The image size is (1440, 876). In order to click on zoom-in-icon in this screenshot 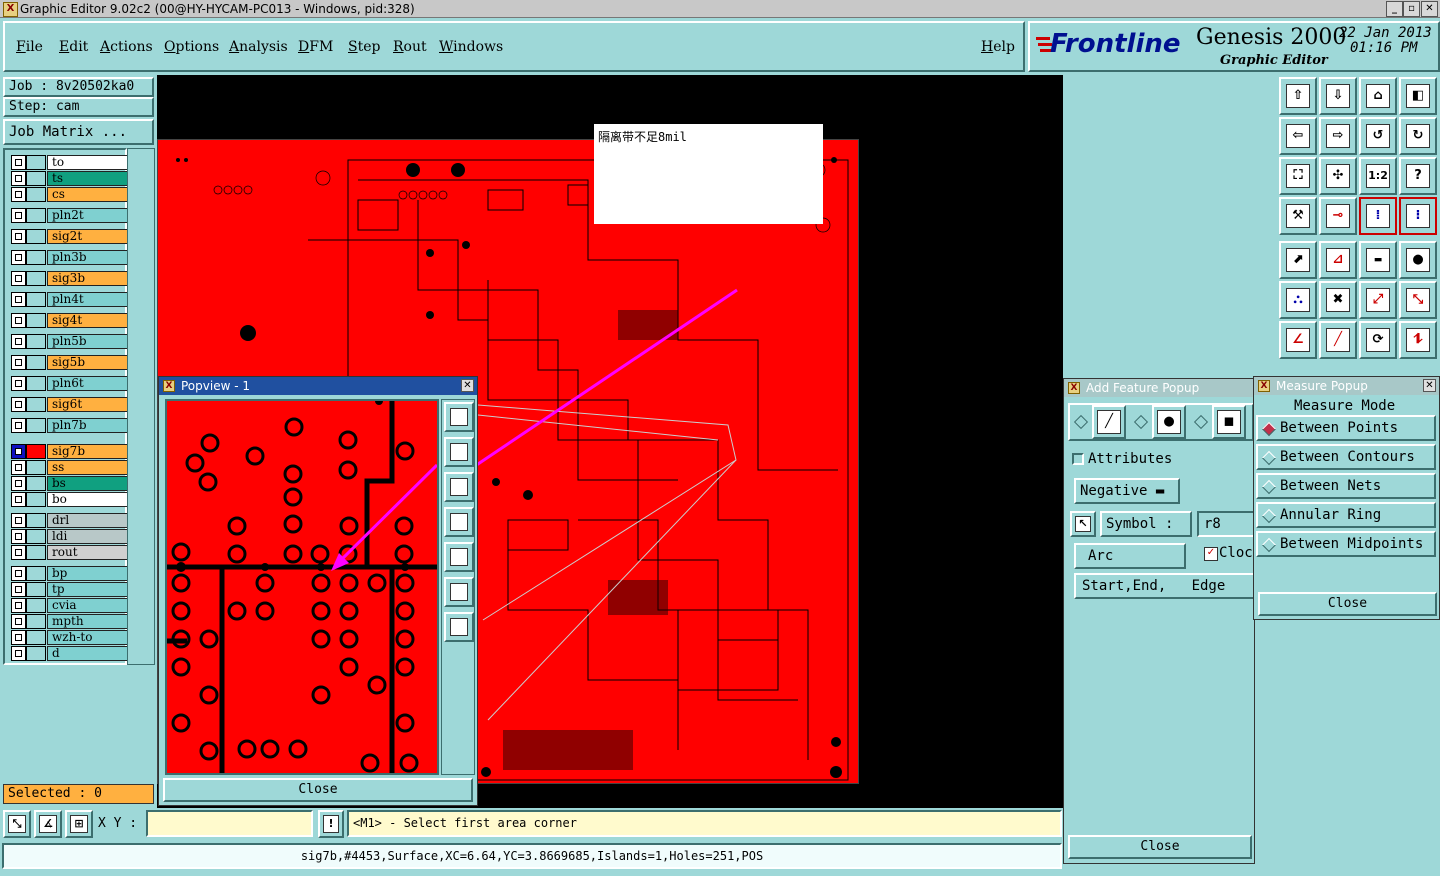, I will do `click(459, 627)`.